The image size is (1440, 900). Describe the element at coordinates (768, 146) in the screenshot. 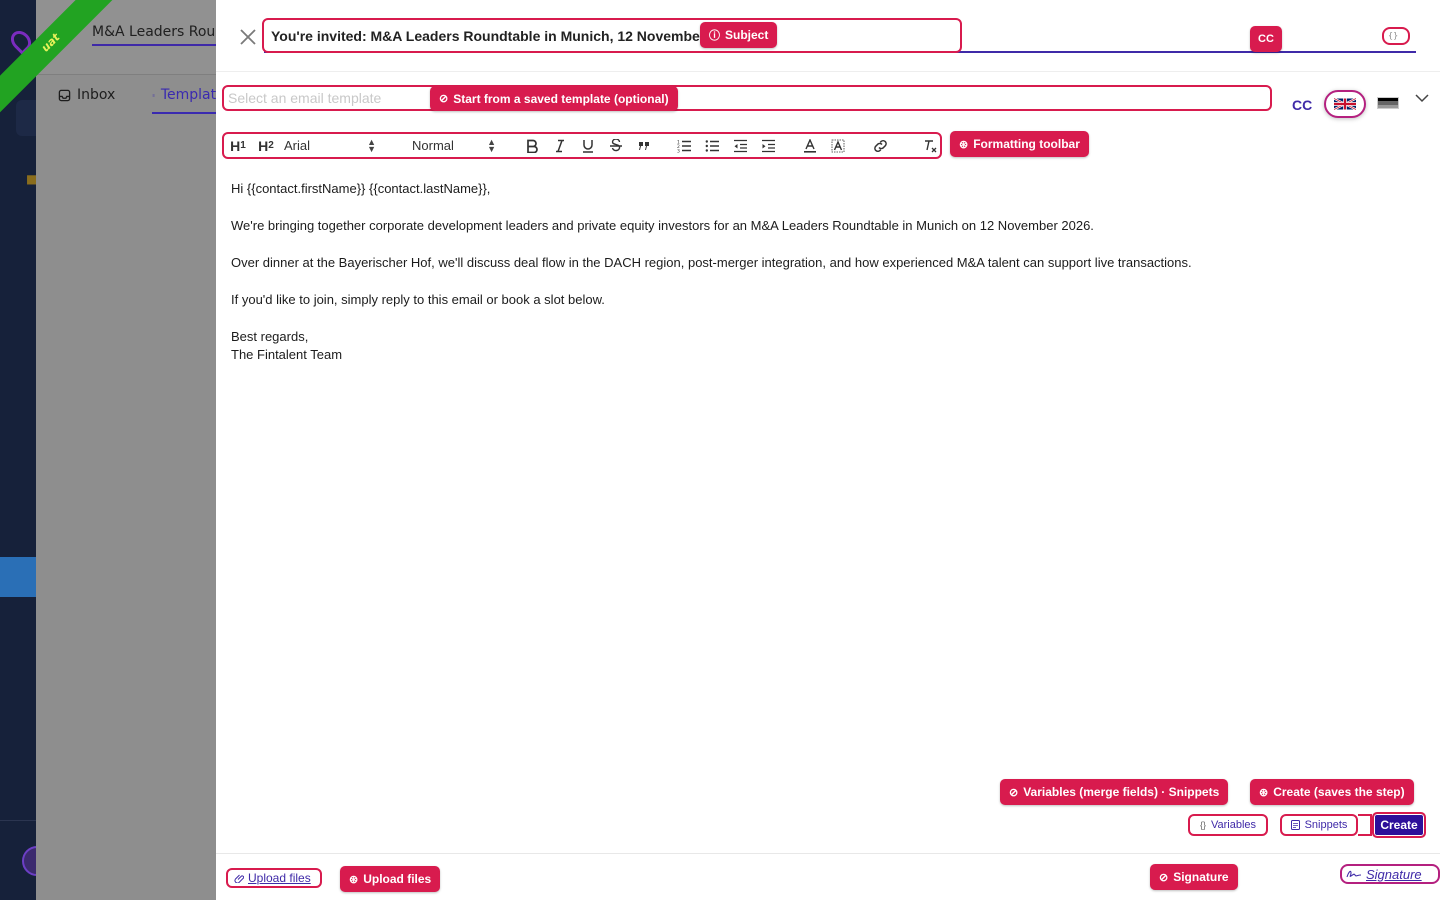

I see `indent-icon` at that location.